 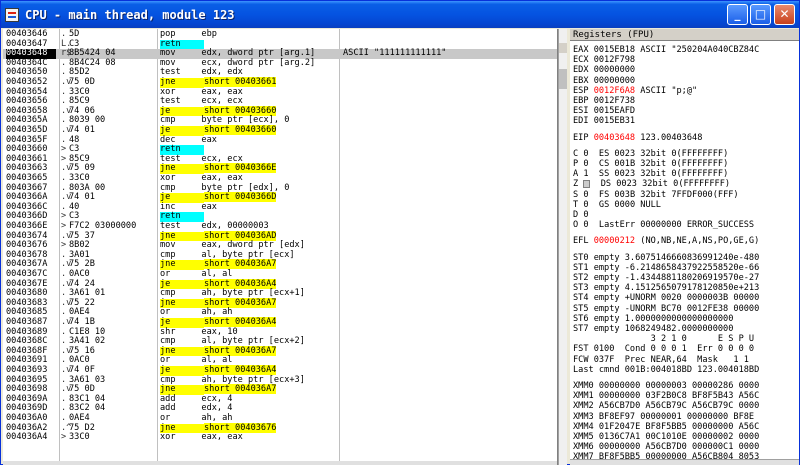 I want to click on register-name: EBX, so click(x=583, y=80).